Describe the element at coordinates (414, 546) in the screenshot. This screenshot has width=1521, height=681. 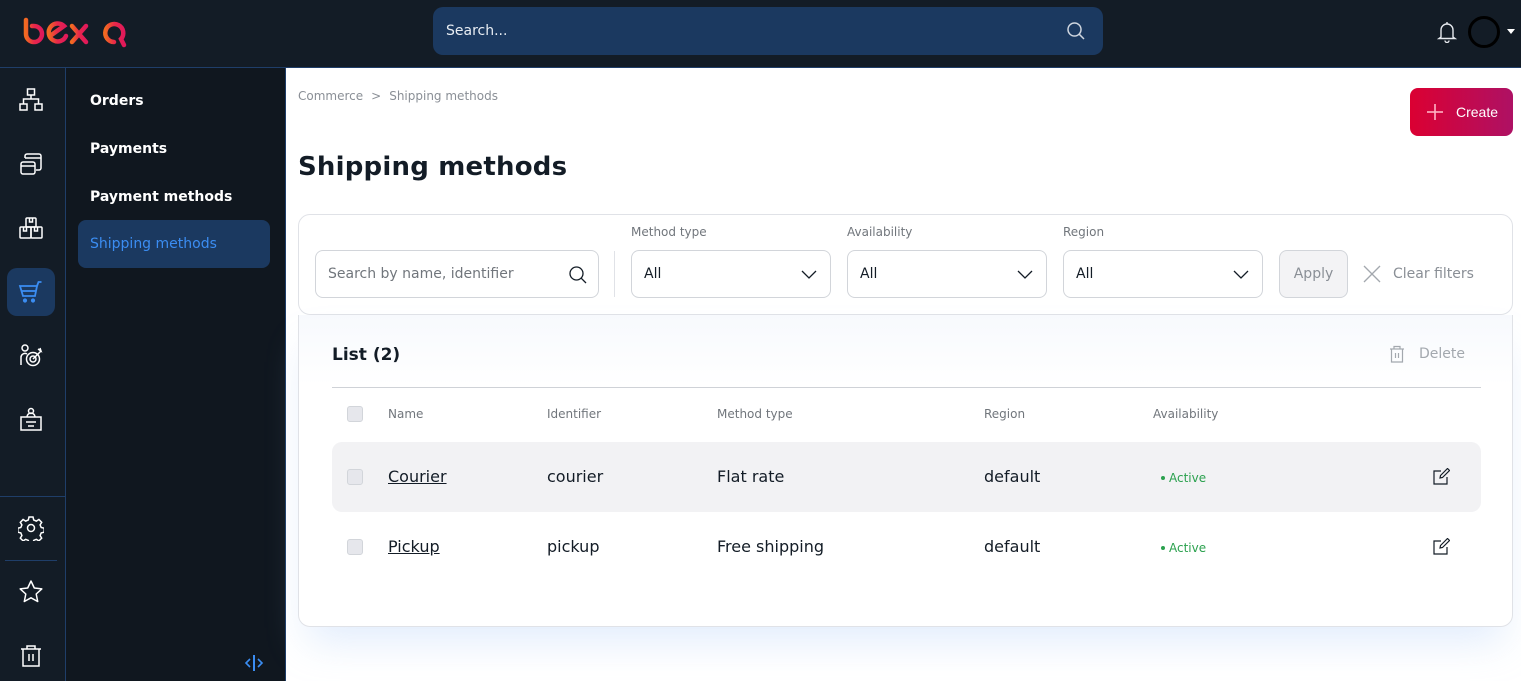
I see `row-name-link: Pickup` at that location.